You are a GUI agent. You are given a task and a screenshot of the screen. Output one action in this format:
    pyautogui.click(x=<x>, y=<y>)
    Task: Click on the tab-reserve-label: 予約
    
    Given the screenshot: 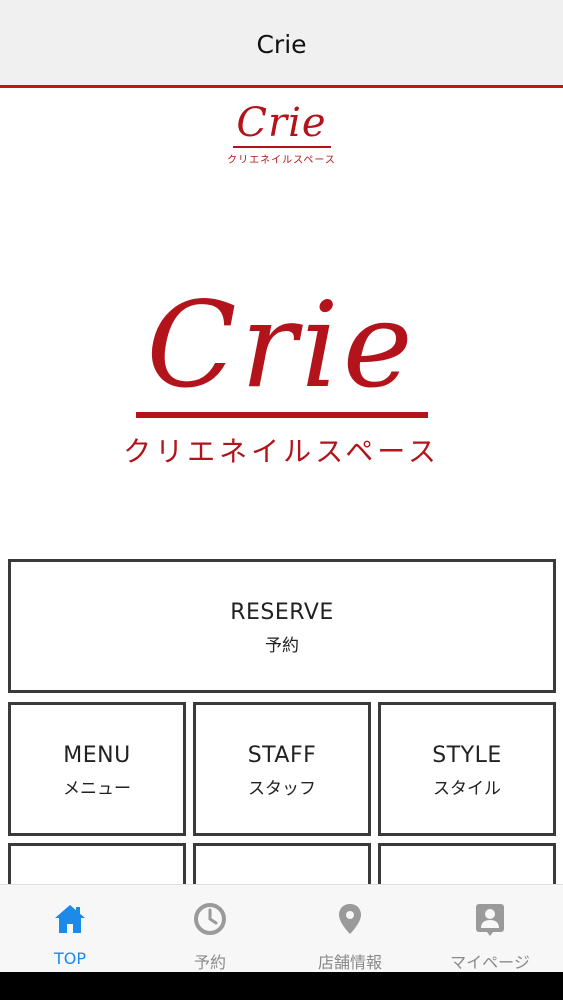 What is the action you would take?
    pyautogui.click(x=209, y=962)
    